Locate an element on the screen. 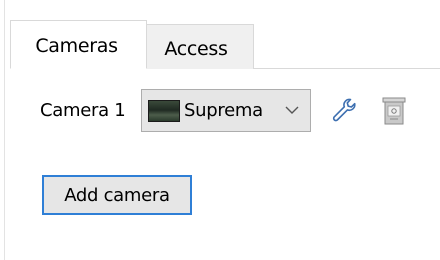 The image size is (440, 260). camera-type-value: Suprema is located at coordinates (223, 110).